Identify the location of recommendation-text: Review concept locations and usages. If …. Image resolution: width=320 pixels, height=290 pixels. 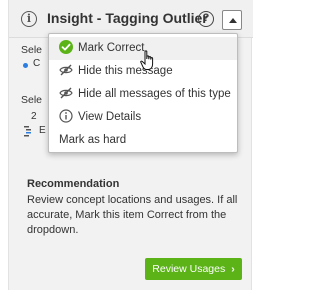
(132, 215).